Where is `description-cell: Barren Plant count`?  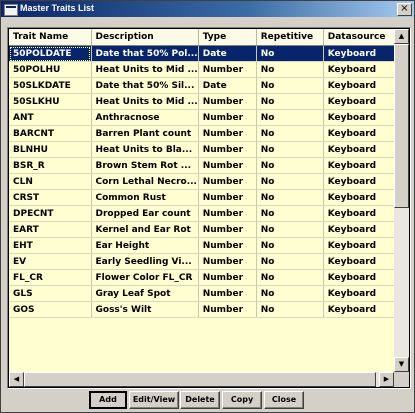 description-cell: Barren Plant count is located at coordinates (145, 133).